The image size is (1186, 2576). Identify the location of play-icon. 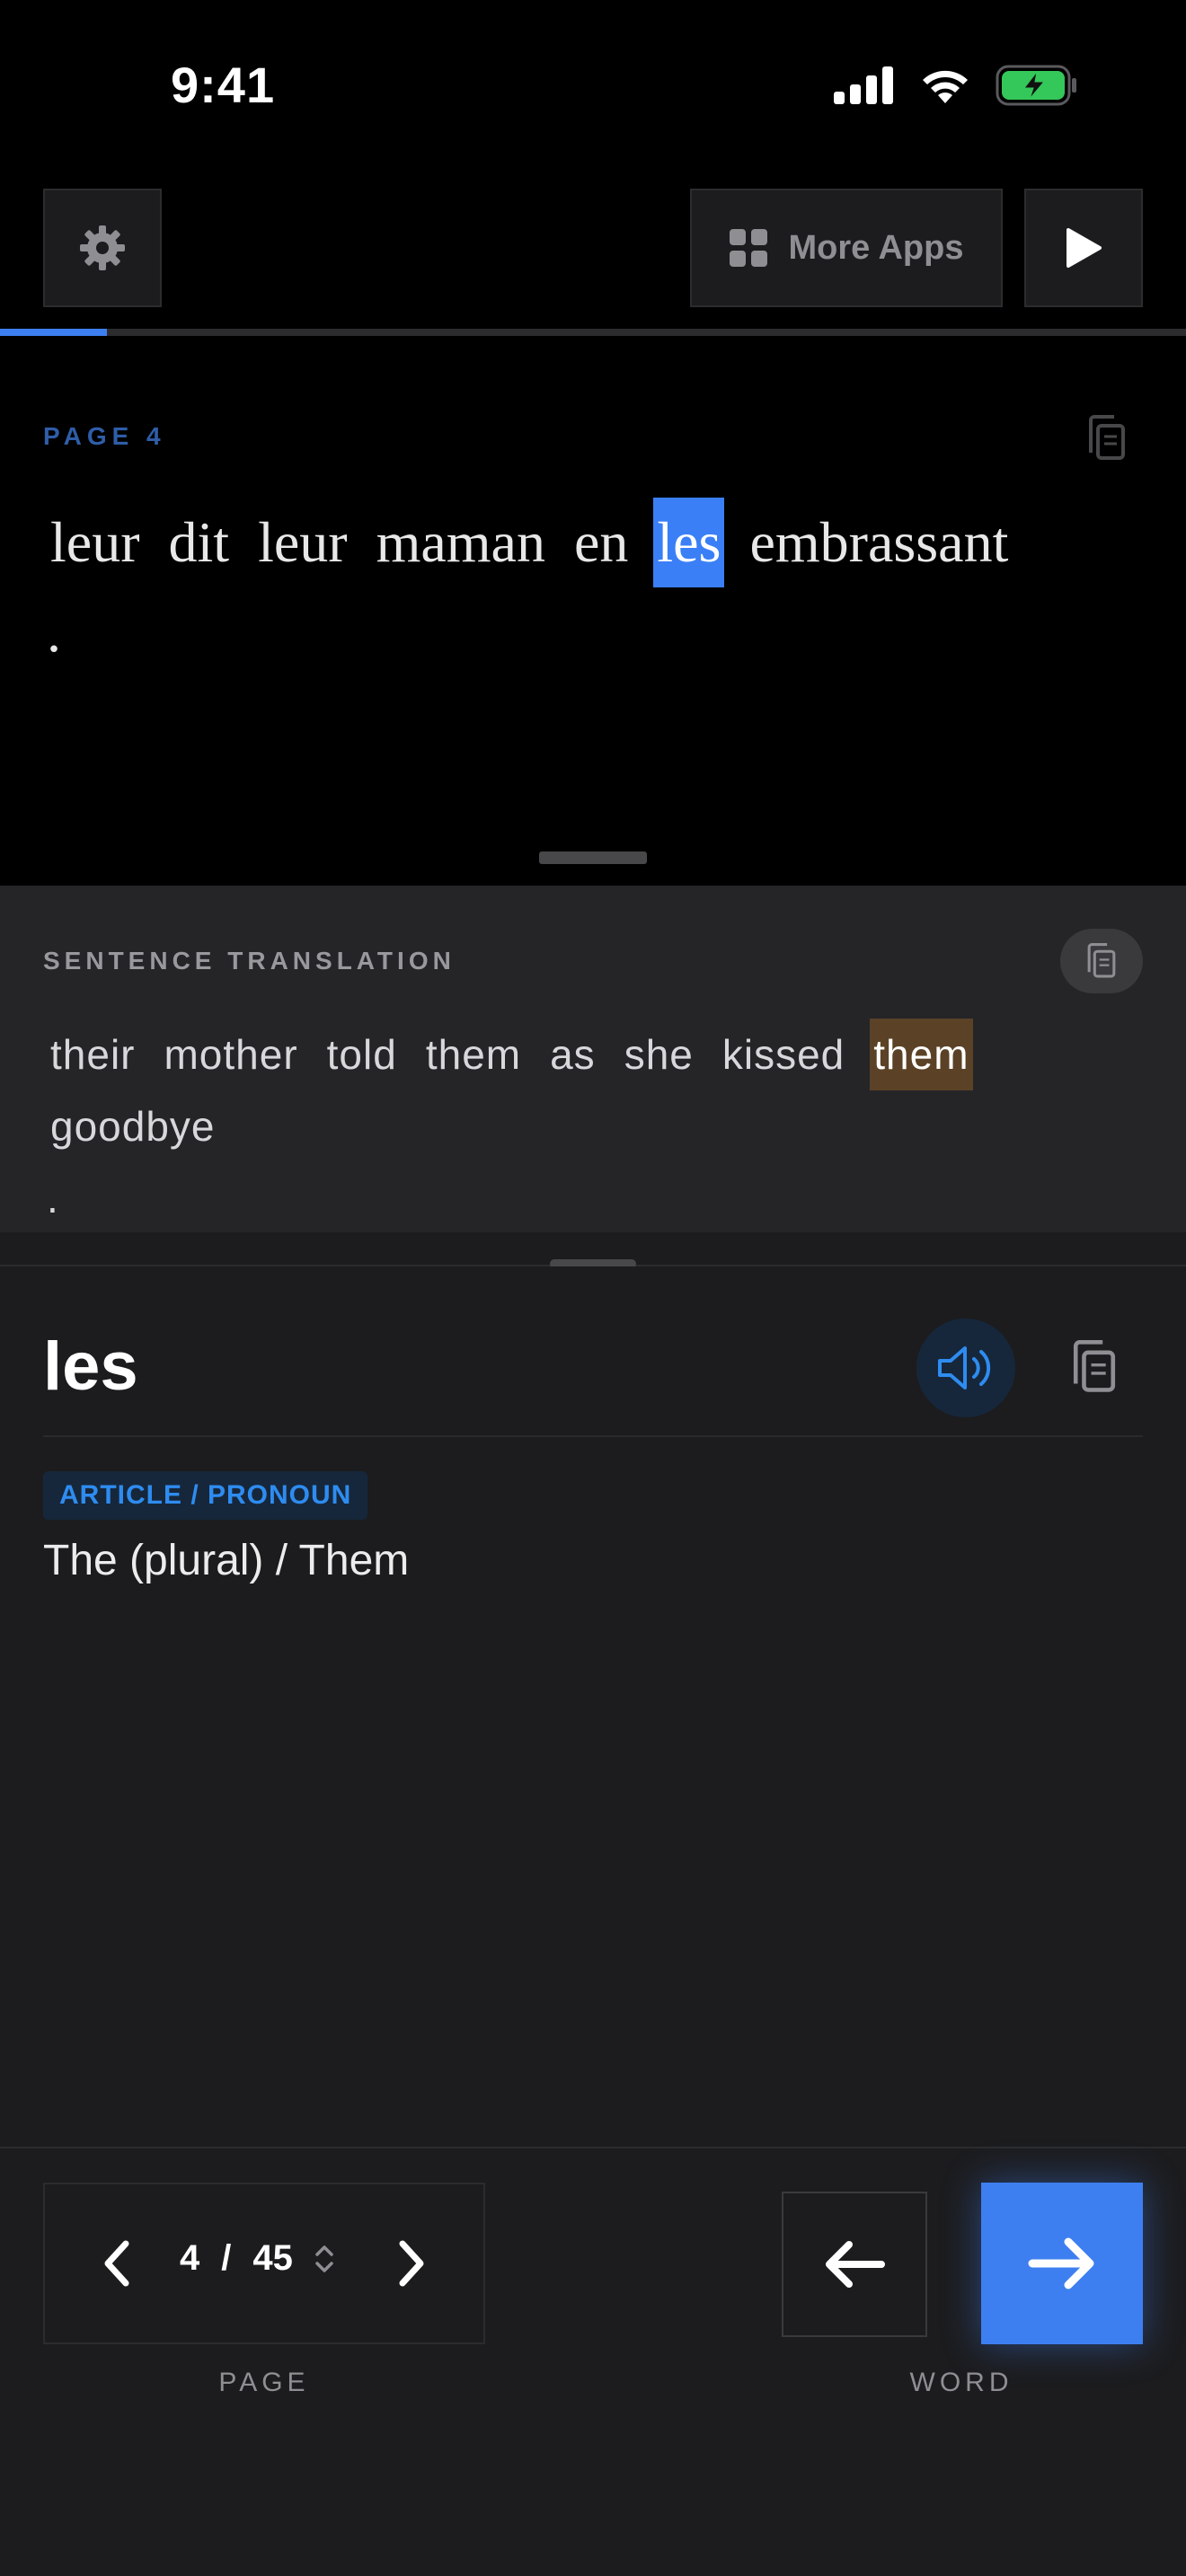
(1084, 248).